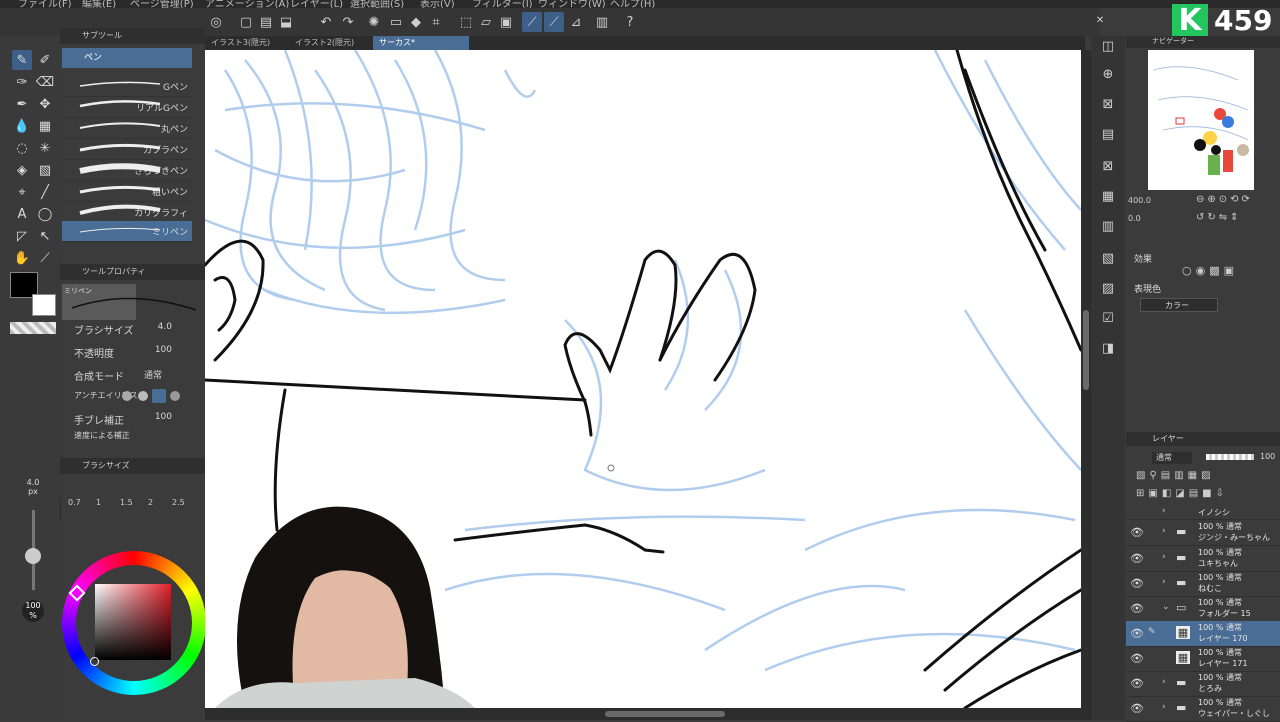 The height and width of the screenshot is (722, 1280). What do you see at coordinates (1203, 512) in the screenshot?
I see `layer-item: › イノシシ` at bounding box center [1203, 512].